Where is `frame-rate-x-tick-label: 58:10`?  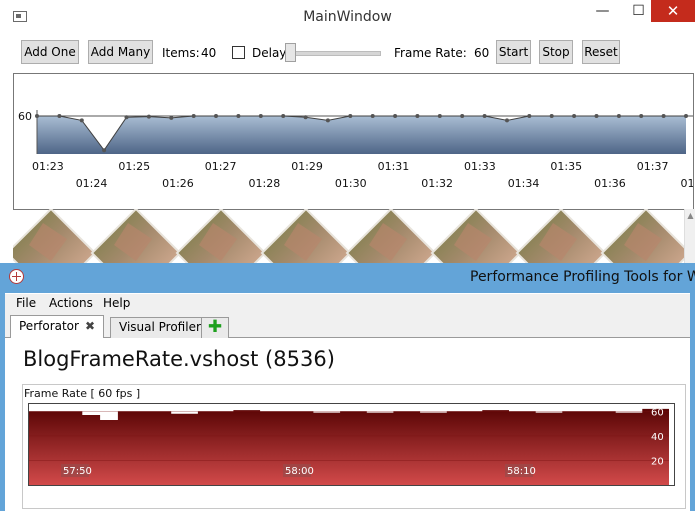 frame-rate-x-tick-label: 58:10 is located at coordinates (521, 471).